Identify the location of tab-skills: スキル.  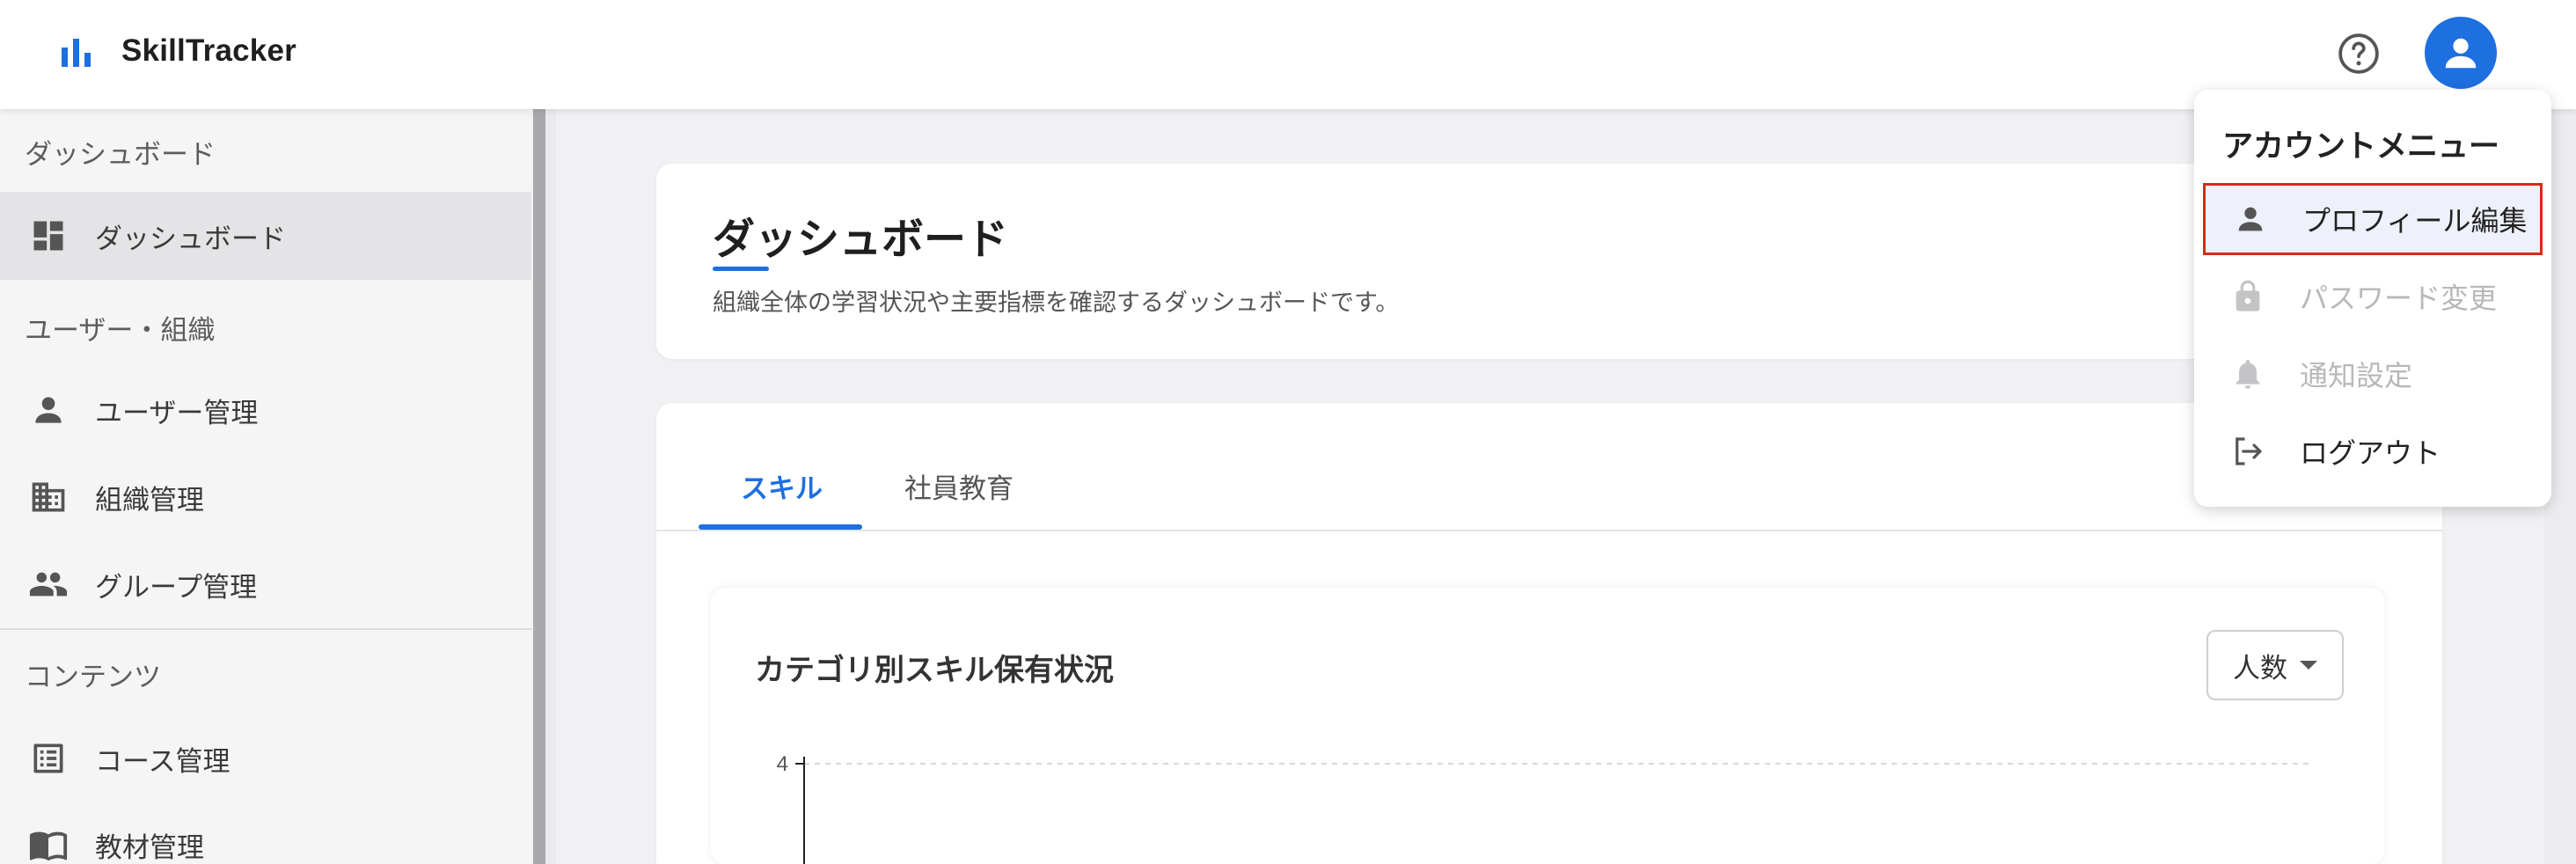
(782, 486).